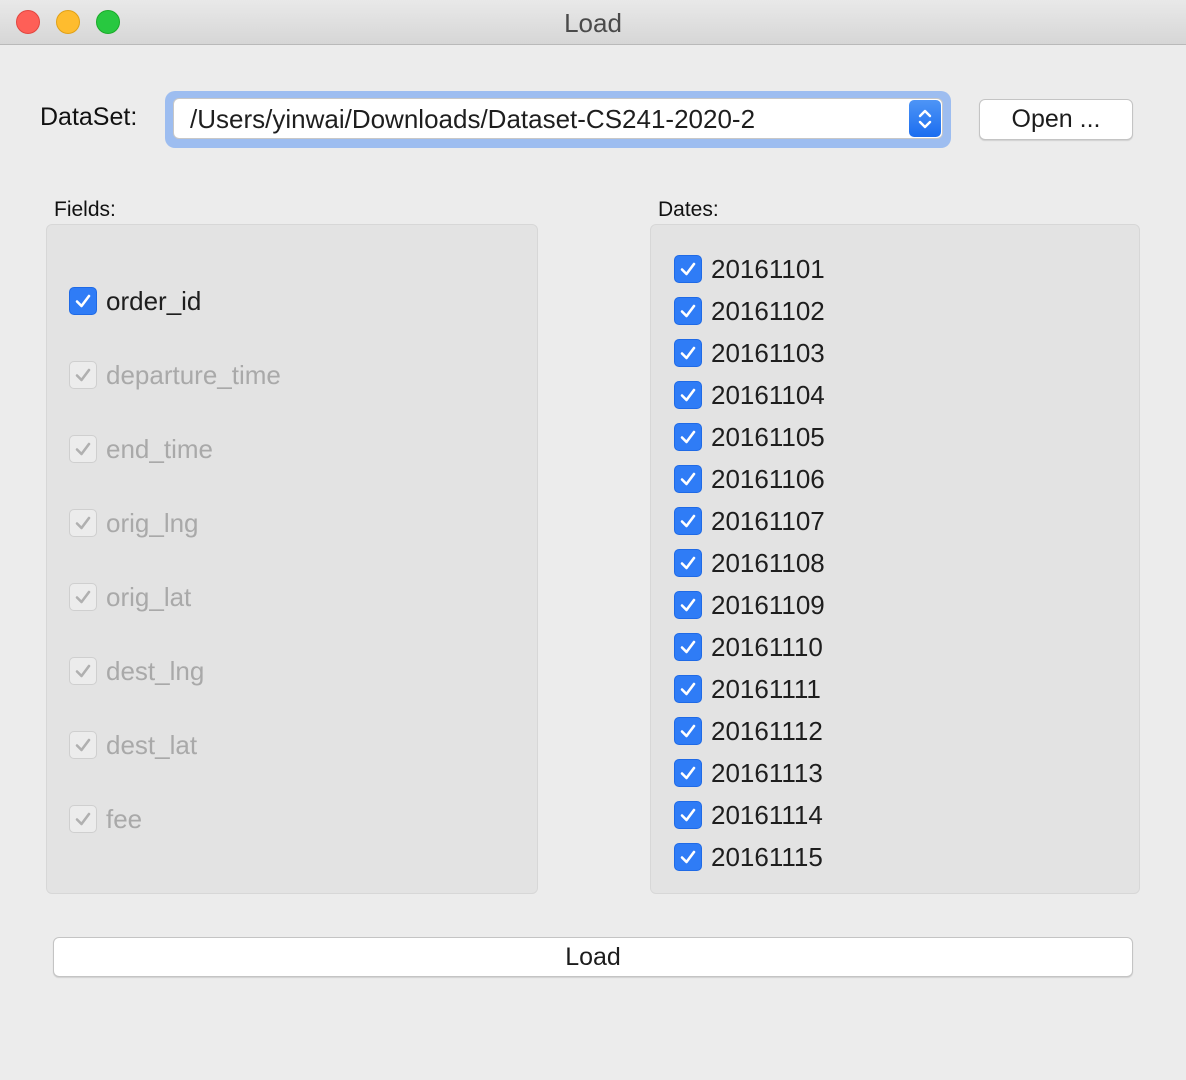  What do you see at coordinates (768, 478) in the screenshot?
I see `date-20161106-label: 20161106` at bounding box center [768, 478].